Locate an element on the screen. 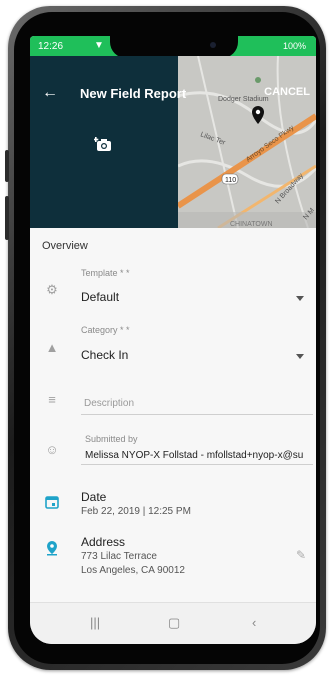 This screenshot has height=678, width=335. map-label-dodger-stadium: Dodger Stadium is located at coordinates (243, 99).